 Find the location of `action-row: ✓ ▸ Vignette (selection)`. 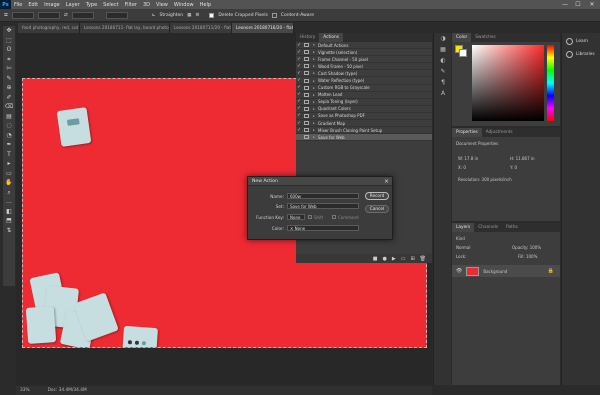

action-row: ✓ ▸ Vignette (selection) is located at coordinates (364, 53).